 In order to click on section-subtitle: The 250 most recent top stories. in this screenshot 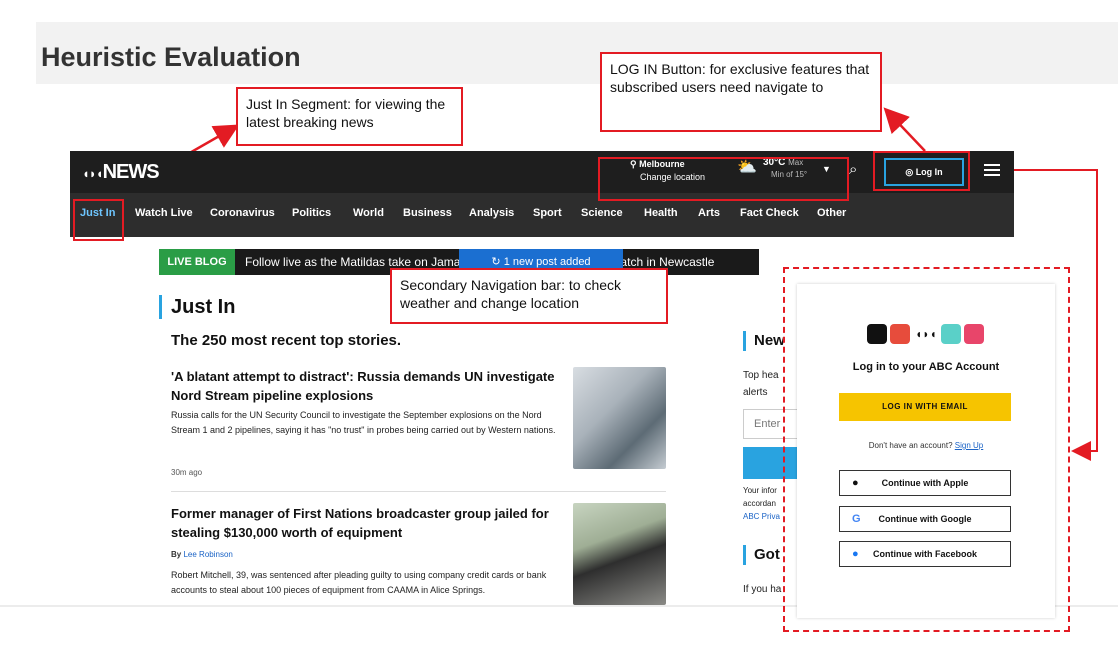, I will do `click(286, 340)`.